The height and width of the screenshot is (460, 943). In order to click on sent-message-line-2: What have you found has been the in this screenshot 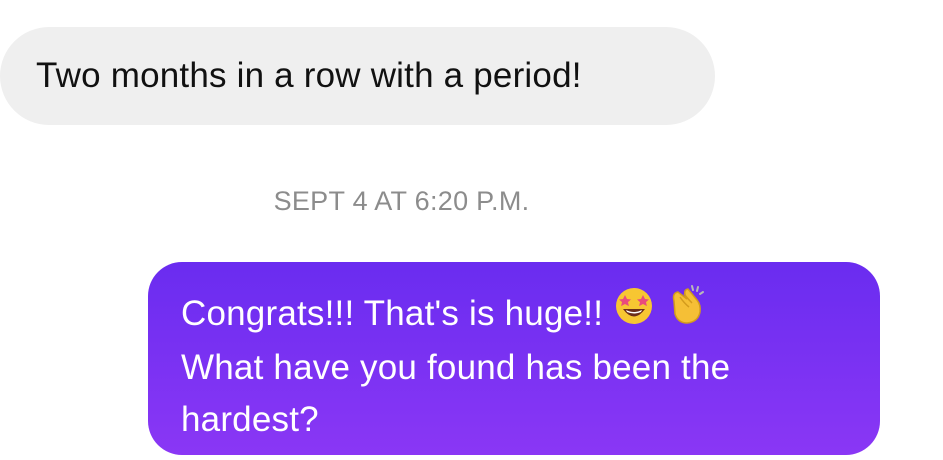, I will do `click(456, 368)`.